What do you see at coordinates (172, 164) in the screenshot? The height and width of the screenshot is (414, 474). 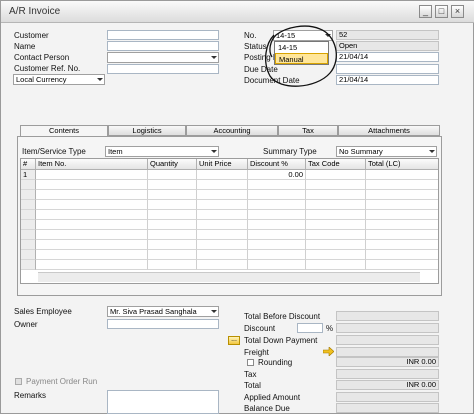 I see `col-header-quantity: Quantity` at bounding box center [172, 164].